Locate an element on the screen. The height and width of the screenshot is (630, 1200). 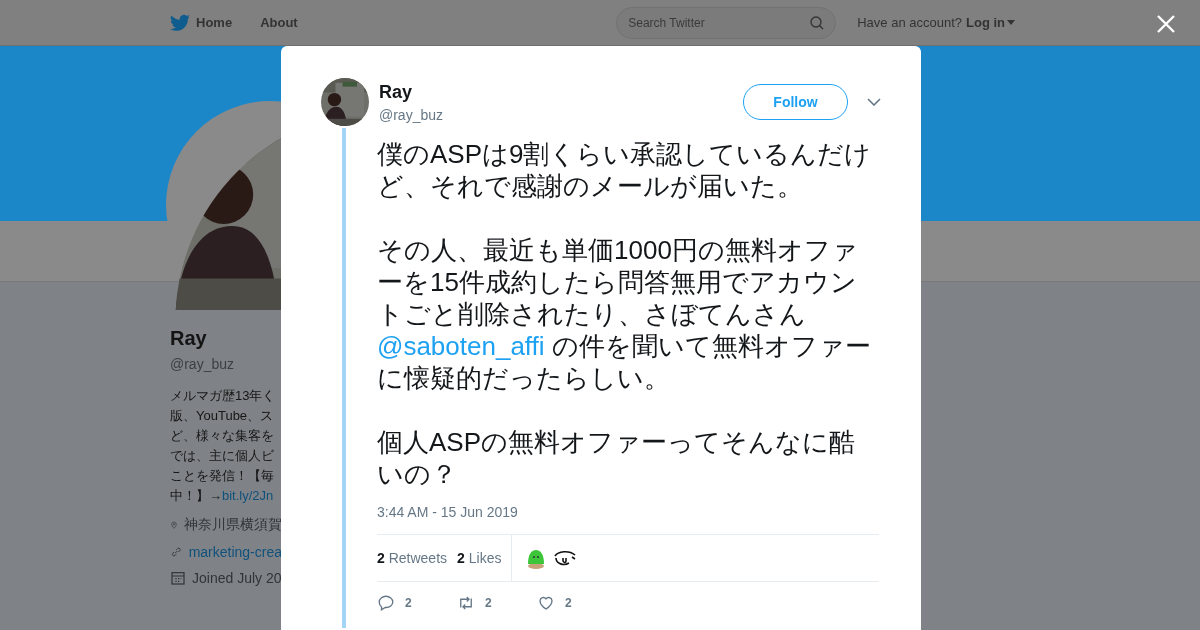
like-button: 2 is located at coordinates (577, 603).